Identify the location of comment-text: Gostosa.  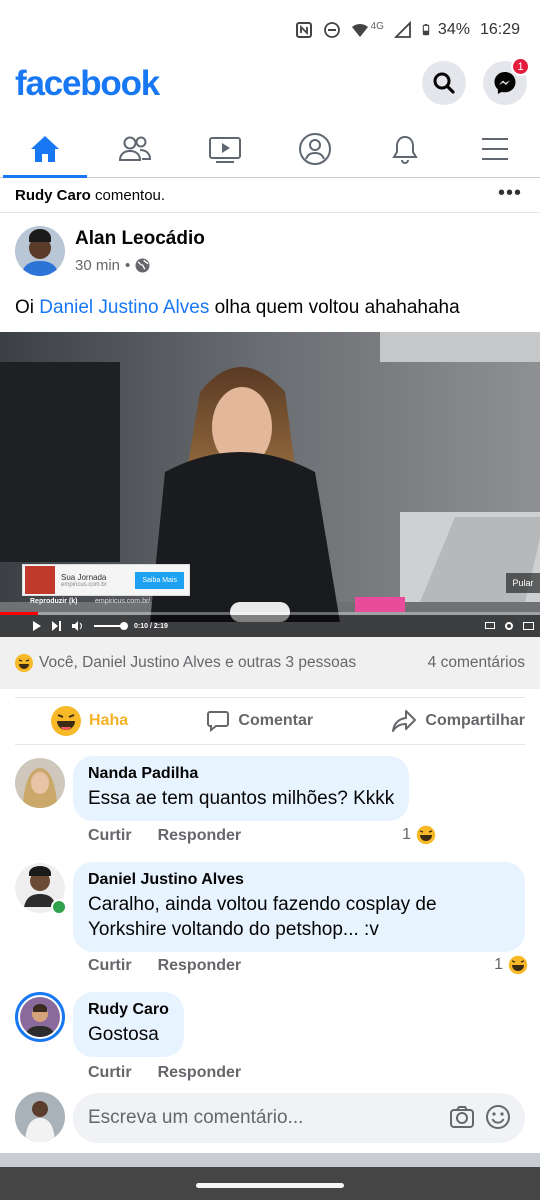
(123, 1034).